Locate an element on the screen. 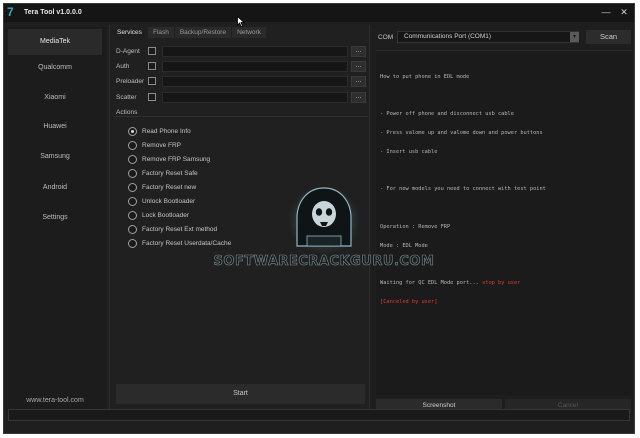 The image size is (640, 438). service-label: Scatter is located at coordinates (126, 97).